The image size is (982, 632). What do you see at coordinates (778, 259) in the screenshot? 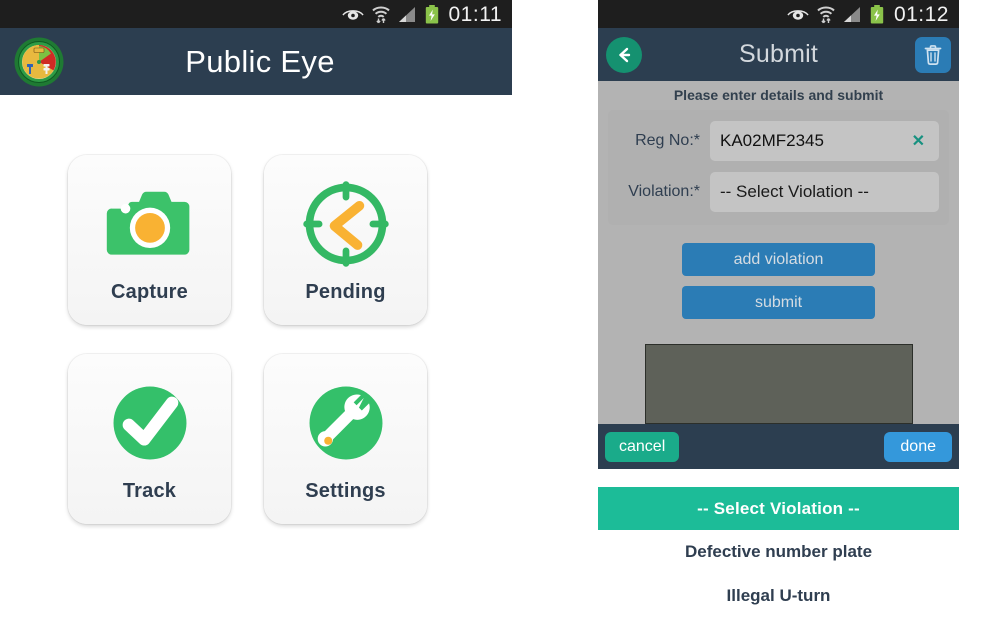
I see `add-violation-button: add violation` at bounding box center [778, 259].